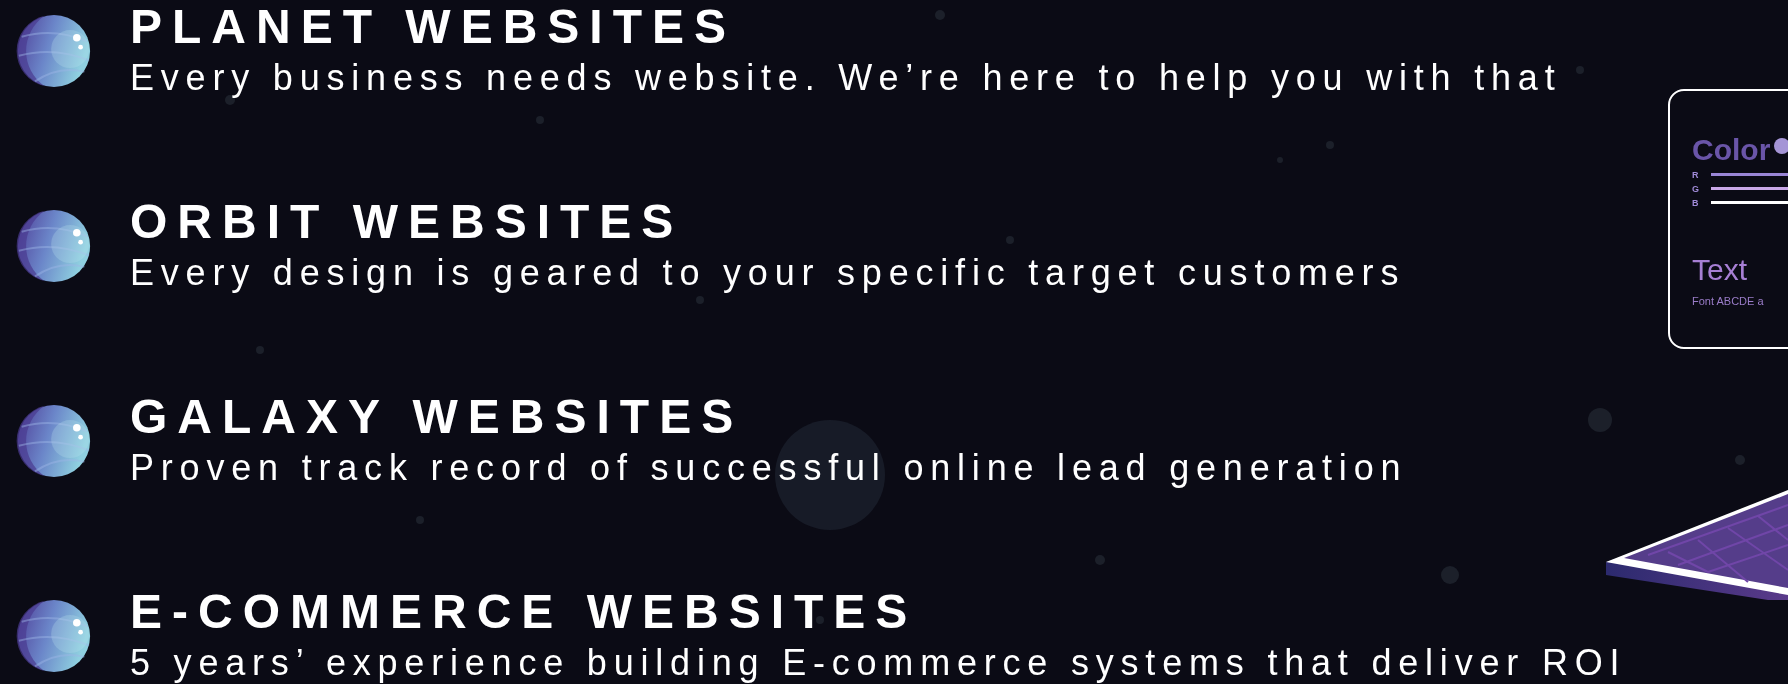  What do you see at coordinates (1731, 150) in the screenshot?
I see `color-label: Color` at bounding box center [1731, 150].